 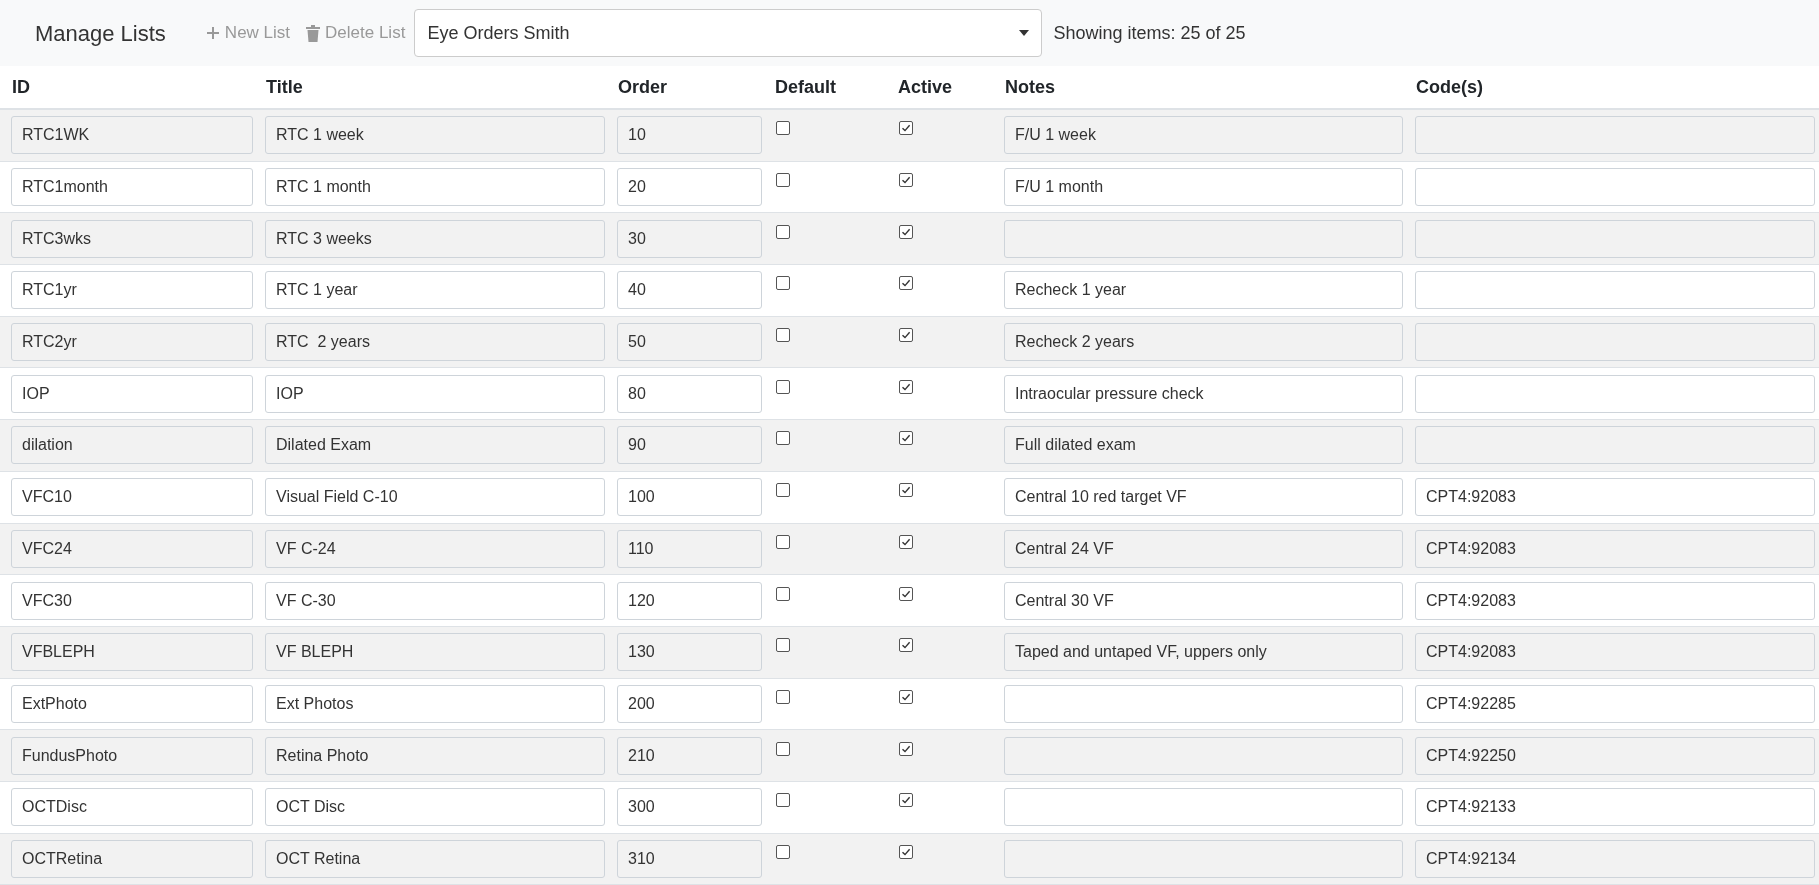 I want to click on codes-field: CPT4:92133, so click(x=1615, y=807).